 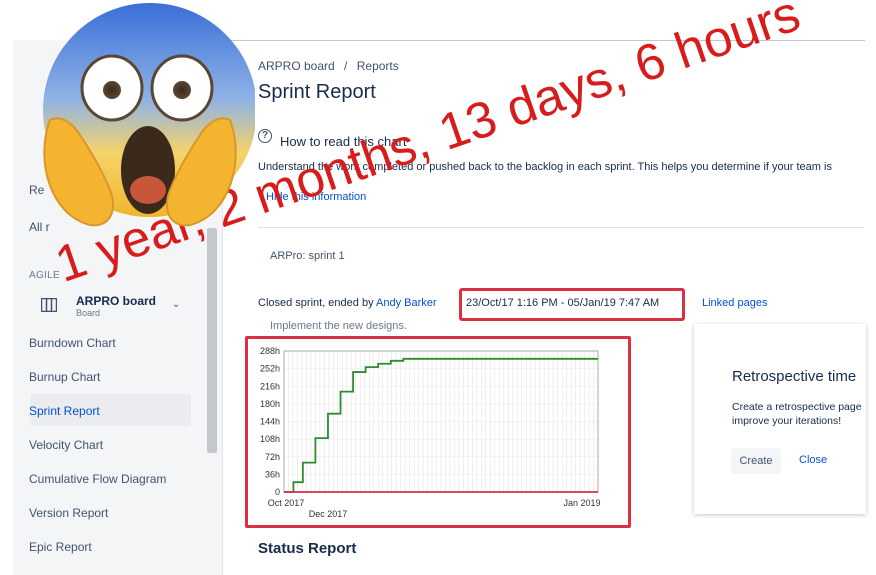 What do you see at coordinates (277, 492) in the screenshot?
I see `chart-y-tick-label: 0` at bounding box center [277, 492].